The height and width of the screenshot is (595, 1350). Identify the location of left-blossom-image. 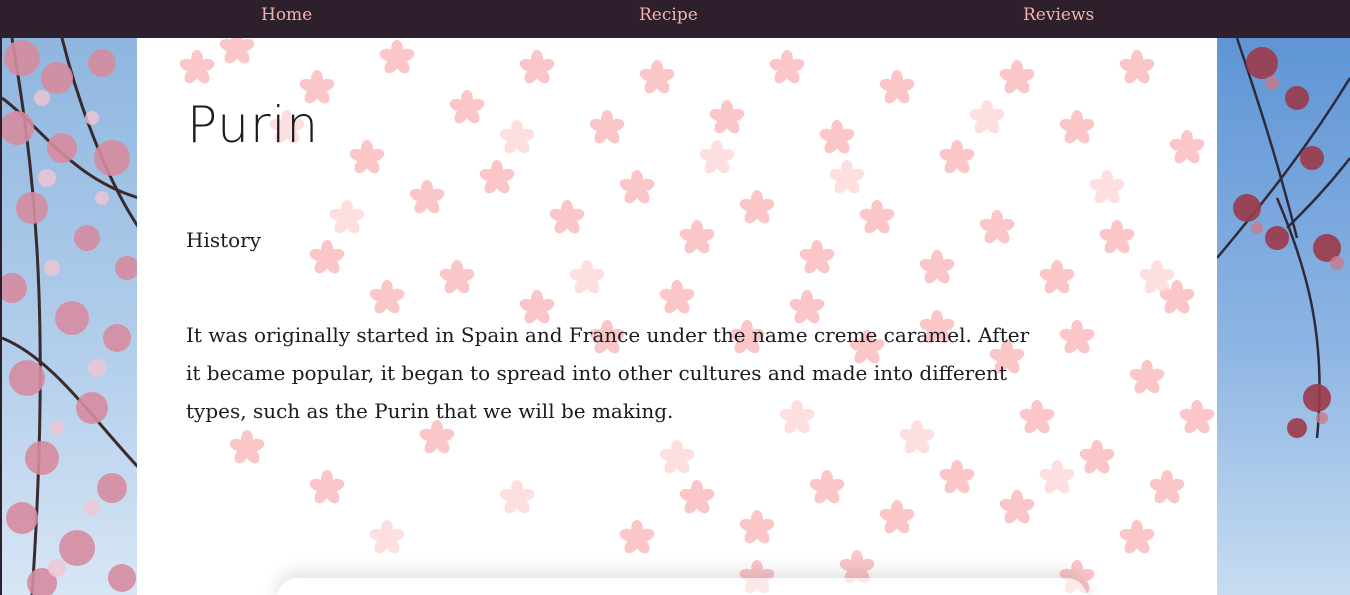
(69, 316).